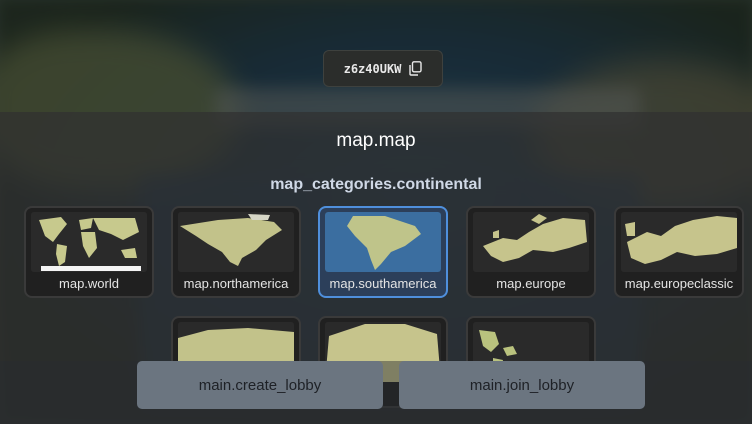  Describe the element at coordinates (236, 283) in the screenshot. I see `map-label: map.northamerica` at that location.